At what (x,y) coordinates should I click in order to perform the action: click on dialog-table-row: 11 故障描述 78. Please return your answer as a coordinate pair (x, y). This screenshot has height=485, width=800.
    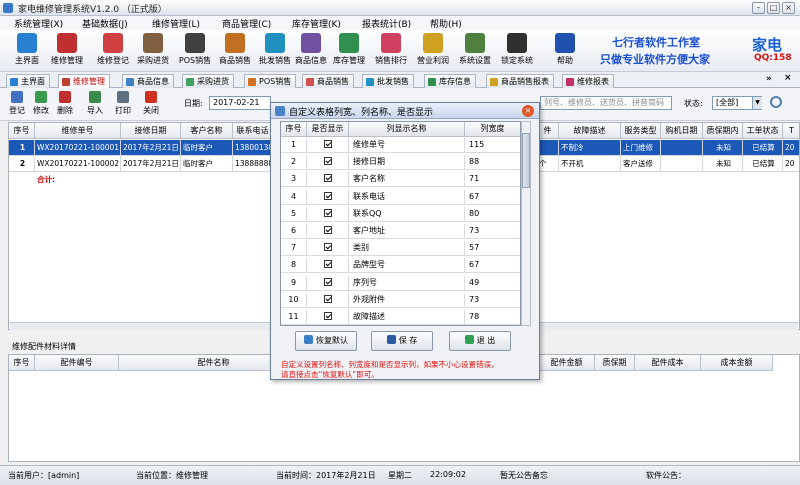
    Looking at the image, I should click on (400, 317).